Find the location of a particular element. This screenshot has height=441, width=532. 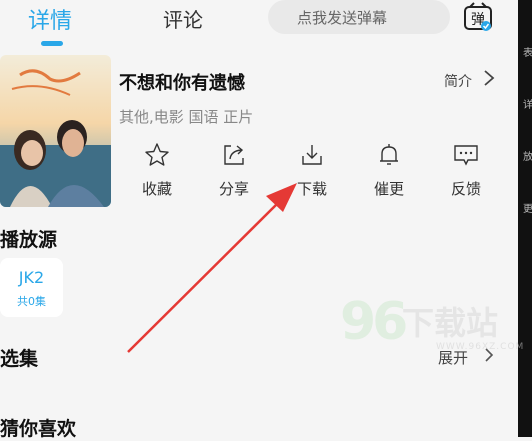

share-label: 分享 is located at coordinates (233, 189).